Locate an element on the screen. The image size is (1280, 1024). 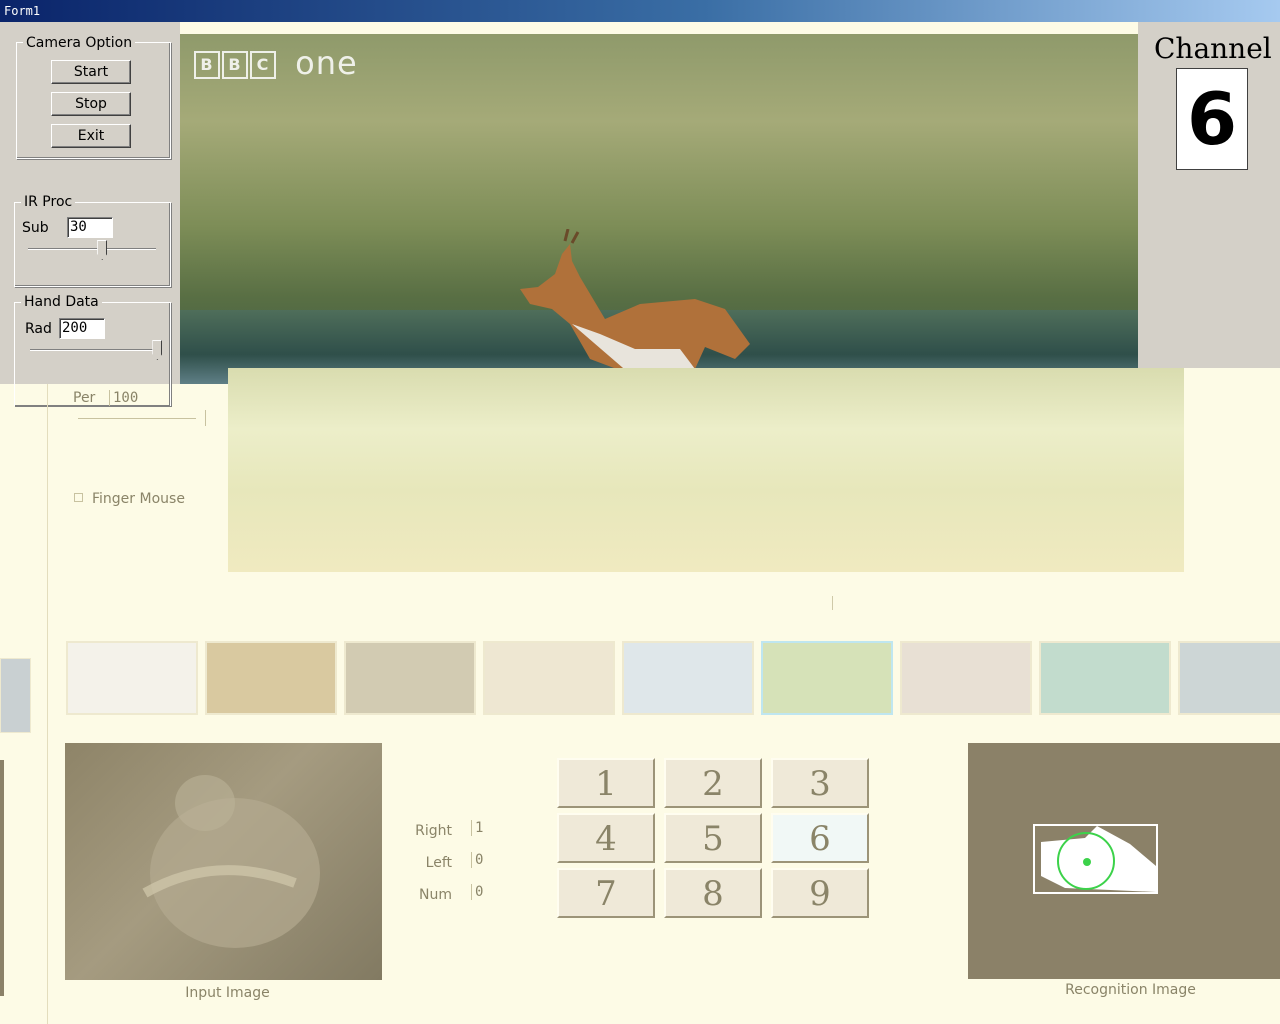
thumbnail-partial-left is located at coordinates (15, 695).